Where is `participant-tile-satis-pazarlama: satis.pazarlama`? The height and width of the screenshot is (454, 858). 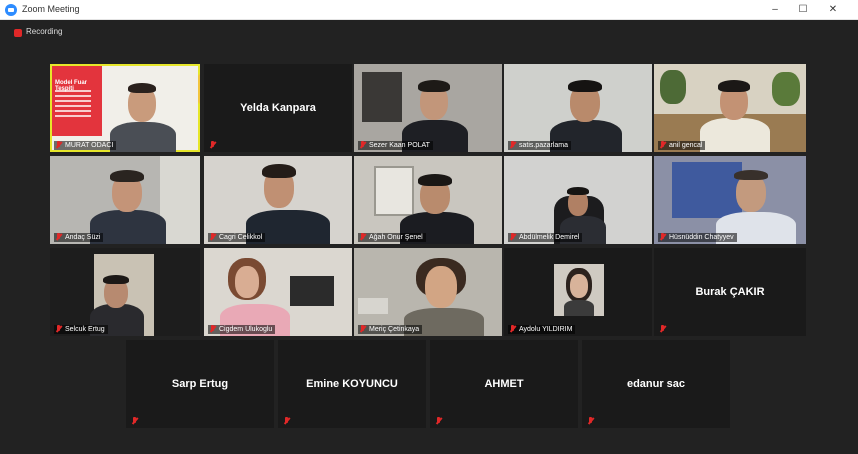 participant-tile-satis-pazarlama: satis.pazarlama is located at coordinates (578, 108).